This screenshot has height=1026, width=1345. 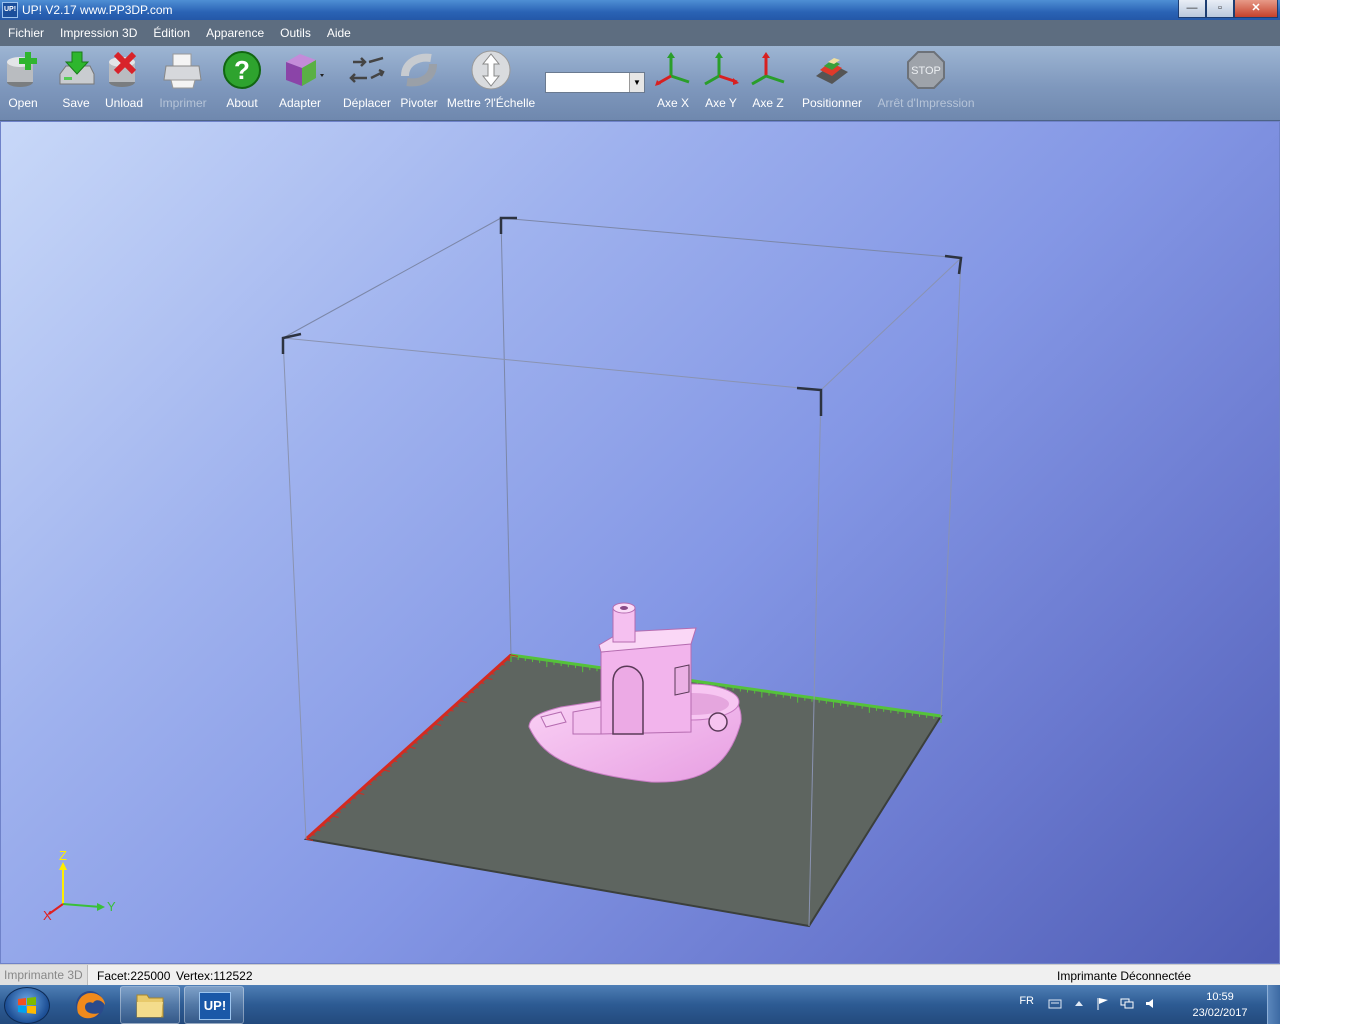 I want to click on stop-sign-text: STOP, so click(x=926, y=71).